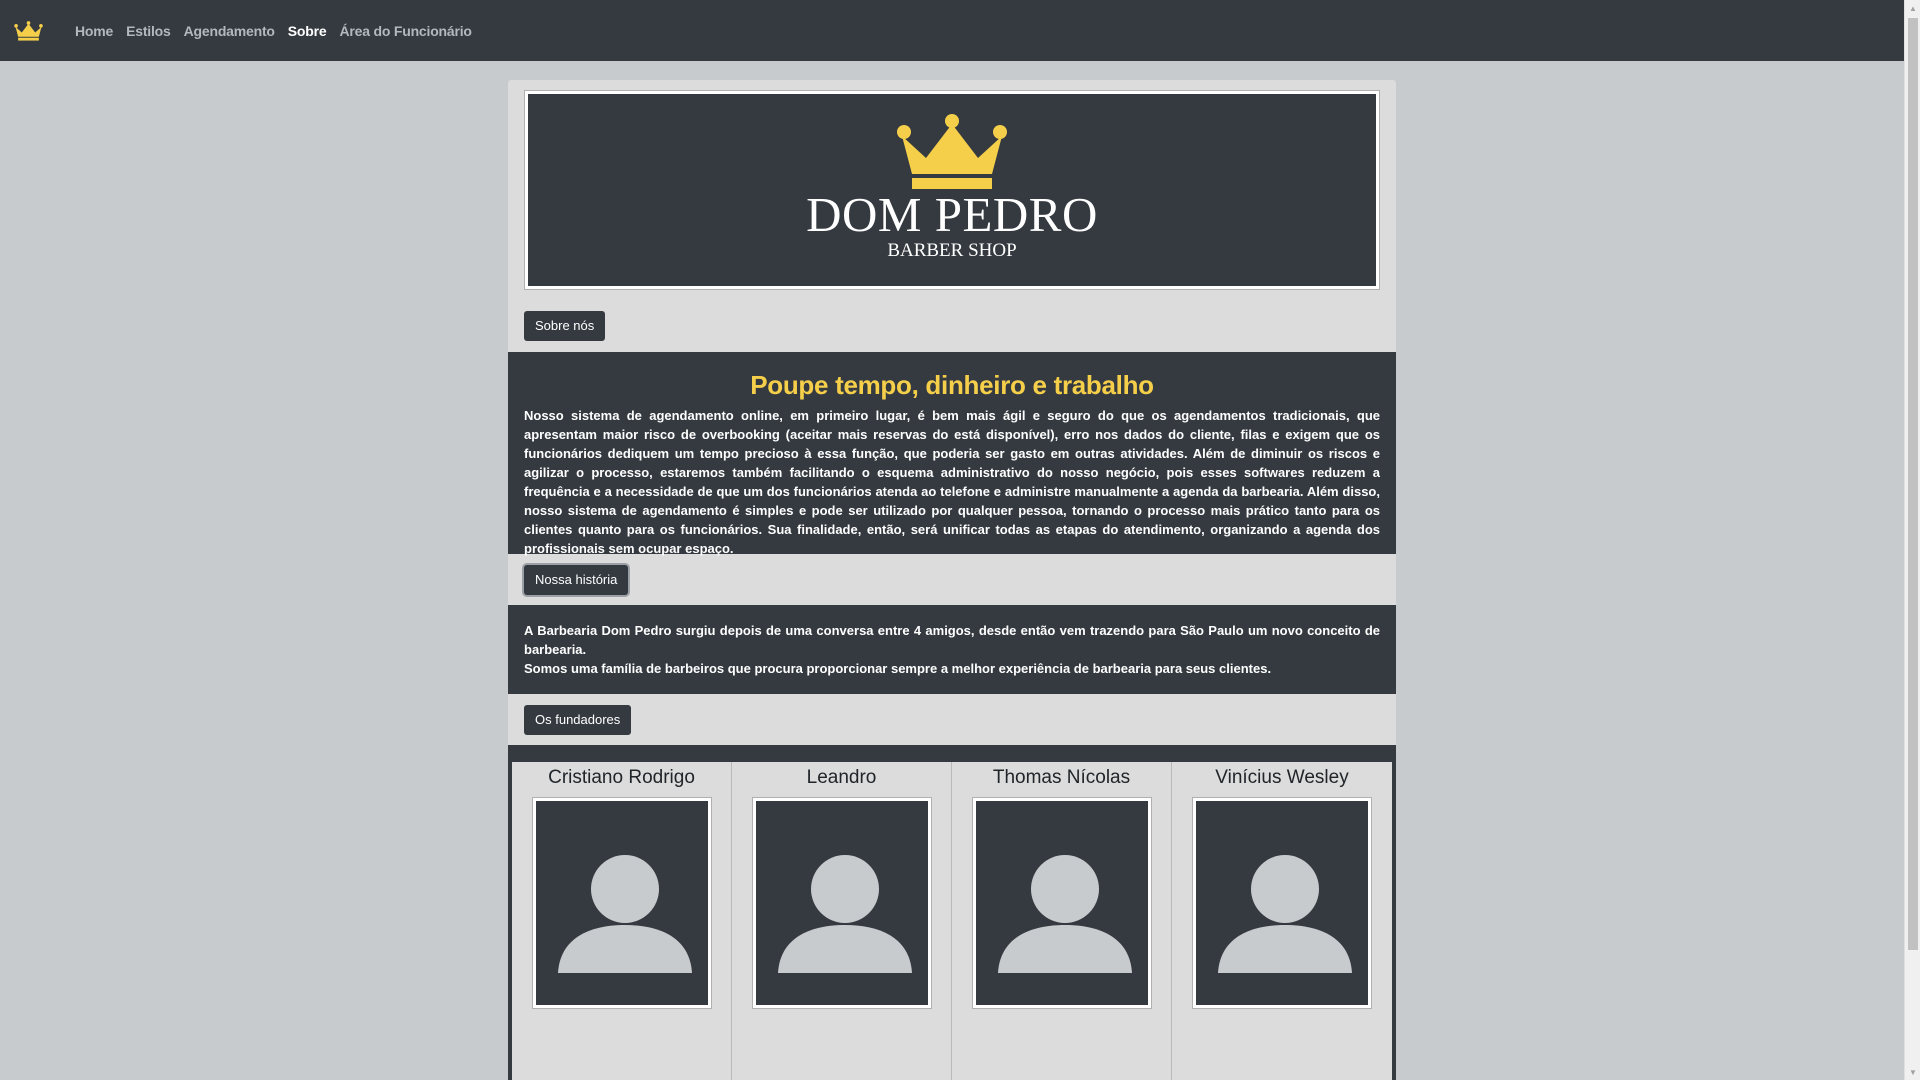 This screenshot has width=1920, height=1080. I want to click on nav-sobre: Sobre, so click(307, 31).